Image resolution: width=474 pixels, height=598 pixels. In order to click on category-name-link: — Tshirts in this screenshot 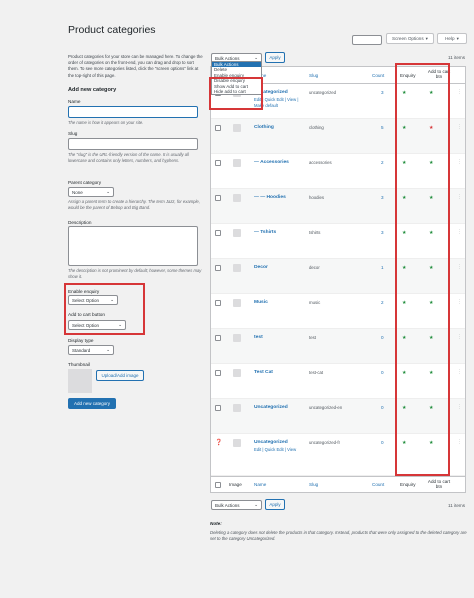, I will do `click(265, 232)`.